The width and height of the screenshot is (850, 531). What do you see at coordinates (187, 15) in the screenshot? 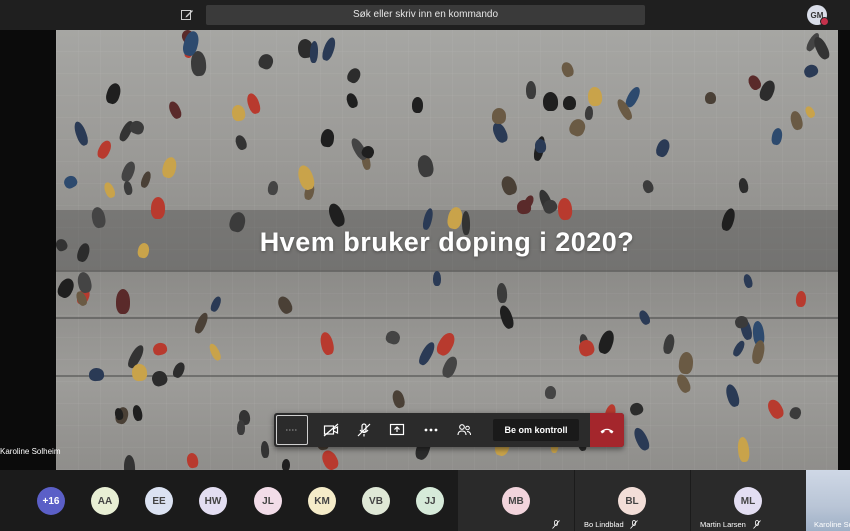
I see `compose-icon` at bounding box center [187, 15].